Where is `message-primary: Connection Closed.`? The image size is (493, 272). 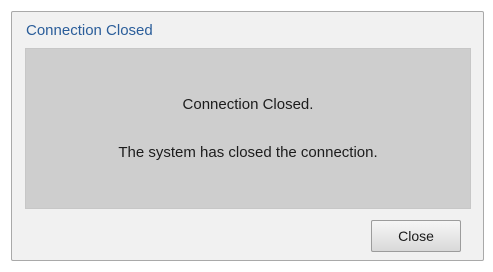
message-primary: Connection Closed. is located at coordinates (248, 104).